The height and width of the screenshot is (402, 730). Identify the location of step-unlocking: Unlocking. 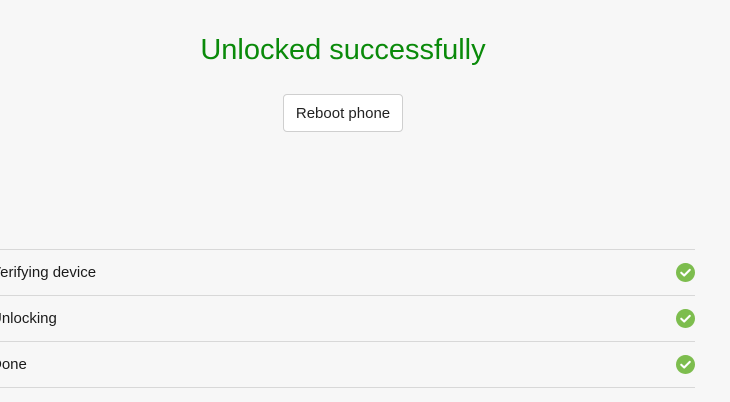
(347, 319).